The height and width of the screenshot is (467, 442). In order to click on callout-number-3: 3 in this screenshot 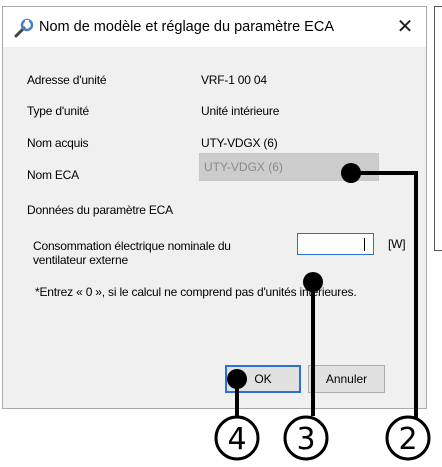, I will do `click(305, 439)`.